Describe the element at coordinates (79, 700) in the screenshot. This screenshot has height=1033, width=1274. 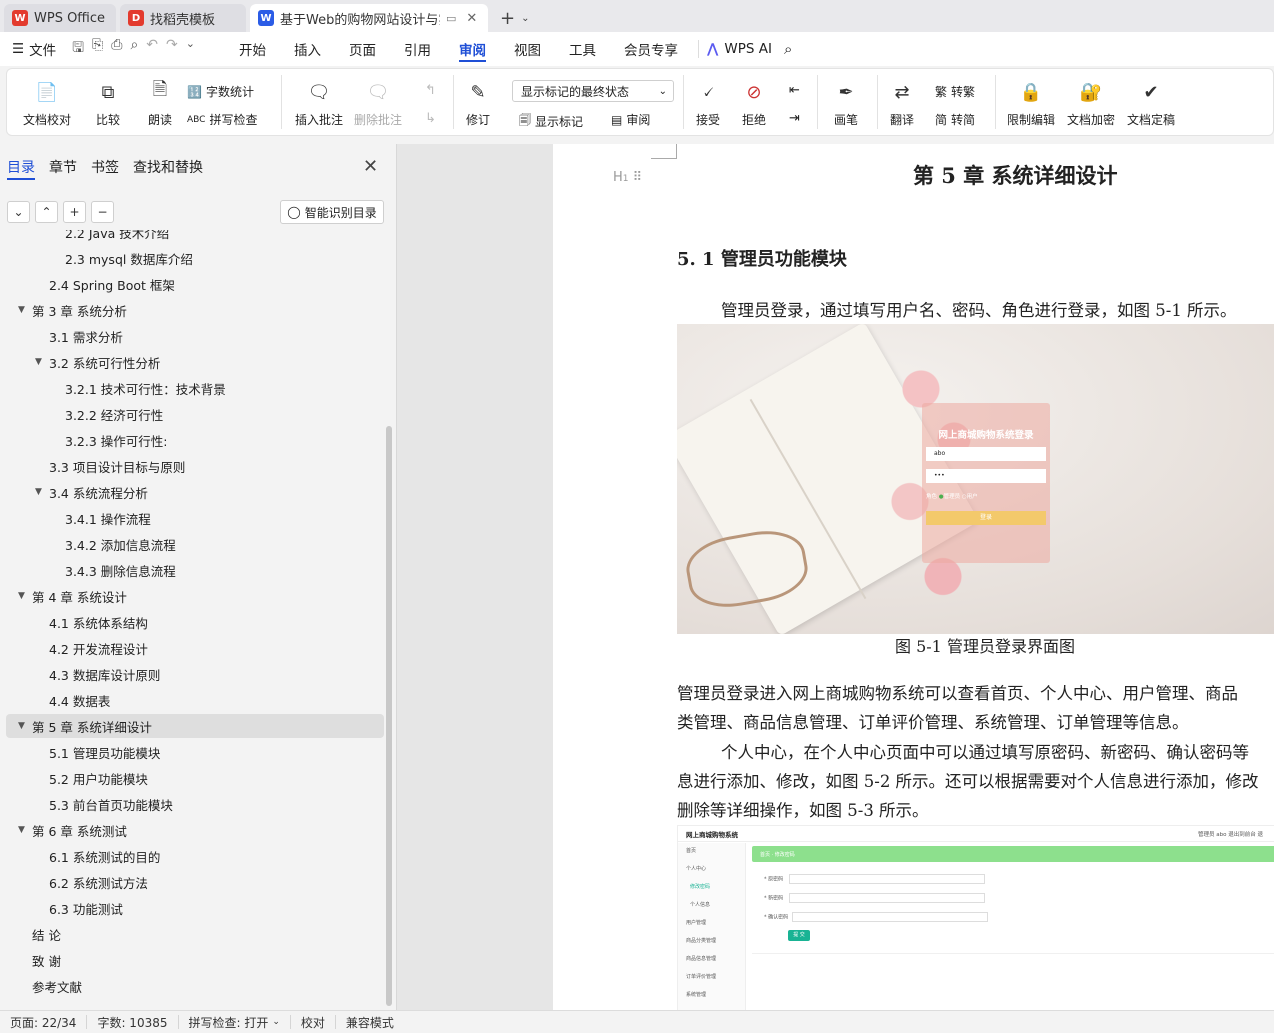
I see `toc-item: 4.4 数据表` at that location.